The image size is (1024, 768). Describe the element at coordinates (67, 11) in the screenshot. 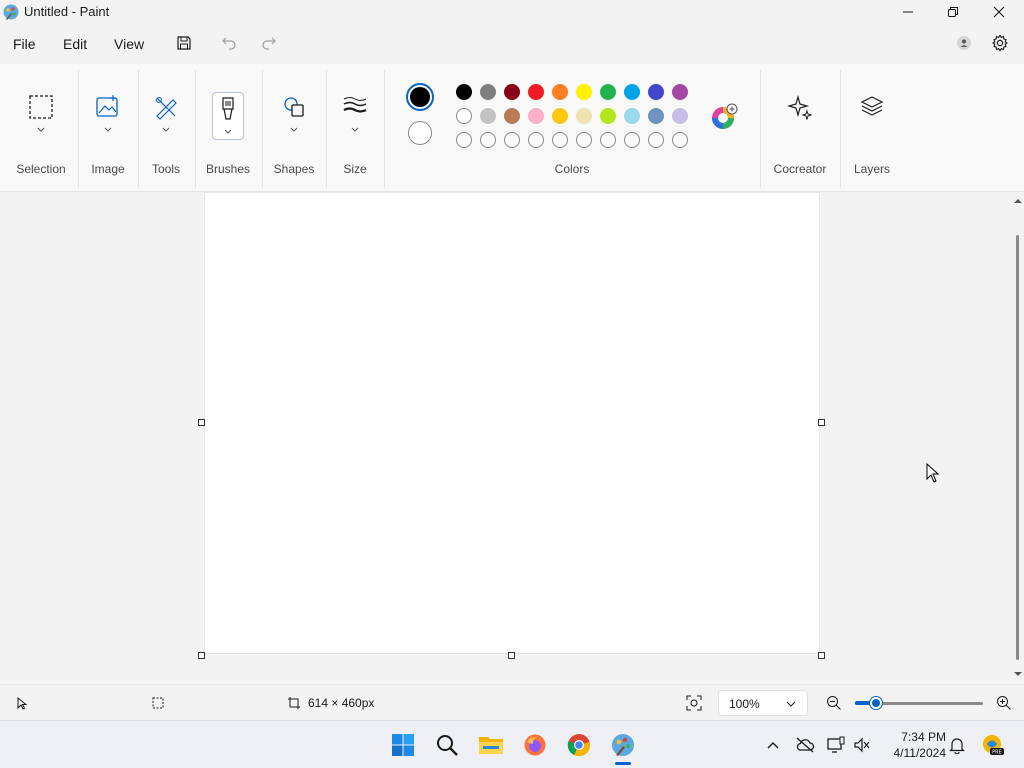

I see `window-title: Untitled - Paint` at that location.